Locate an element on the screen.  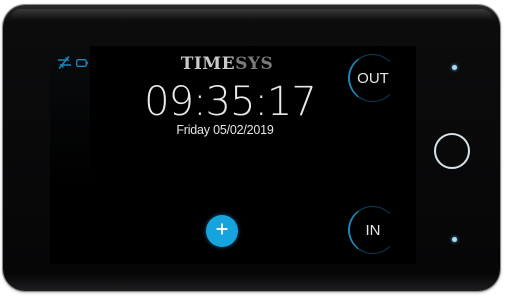
clock-time: 09:35:17 is located at coordinates (230, 102).